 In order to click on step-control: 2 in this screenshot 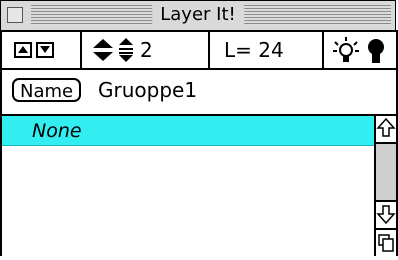, I will do `click(146, 50)`.